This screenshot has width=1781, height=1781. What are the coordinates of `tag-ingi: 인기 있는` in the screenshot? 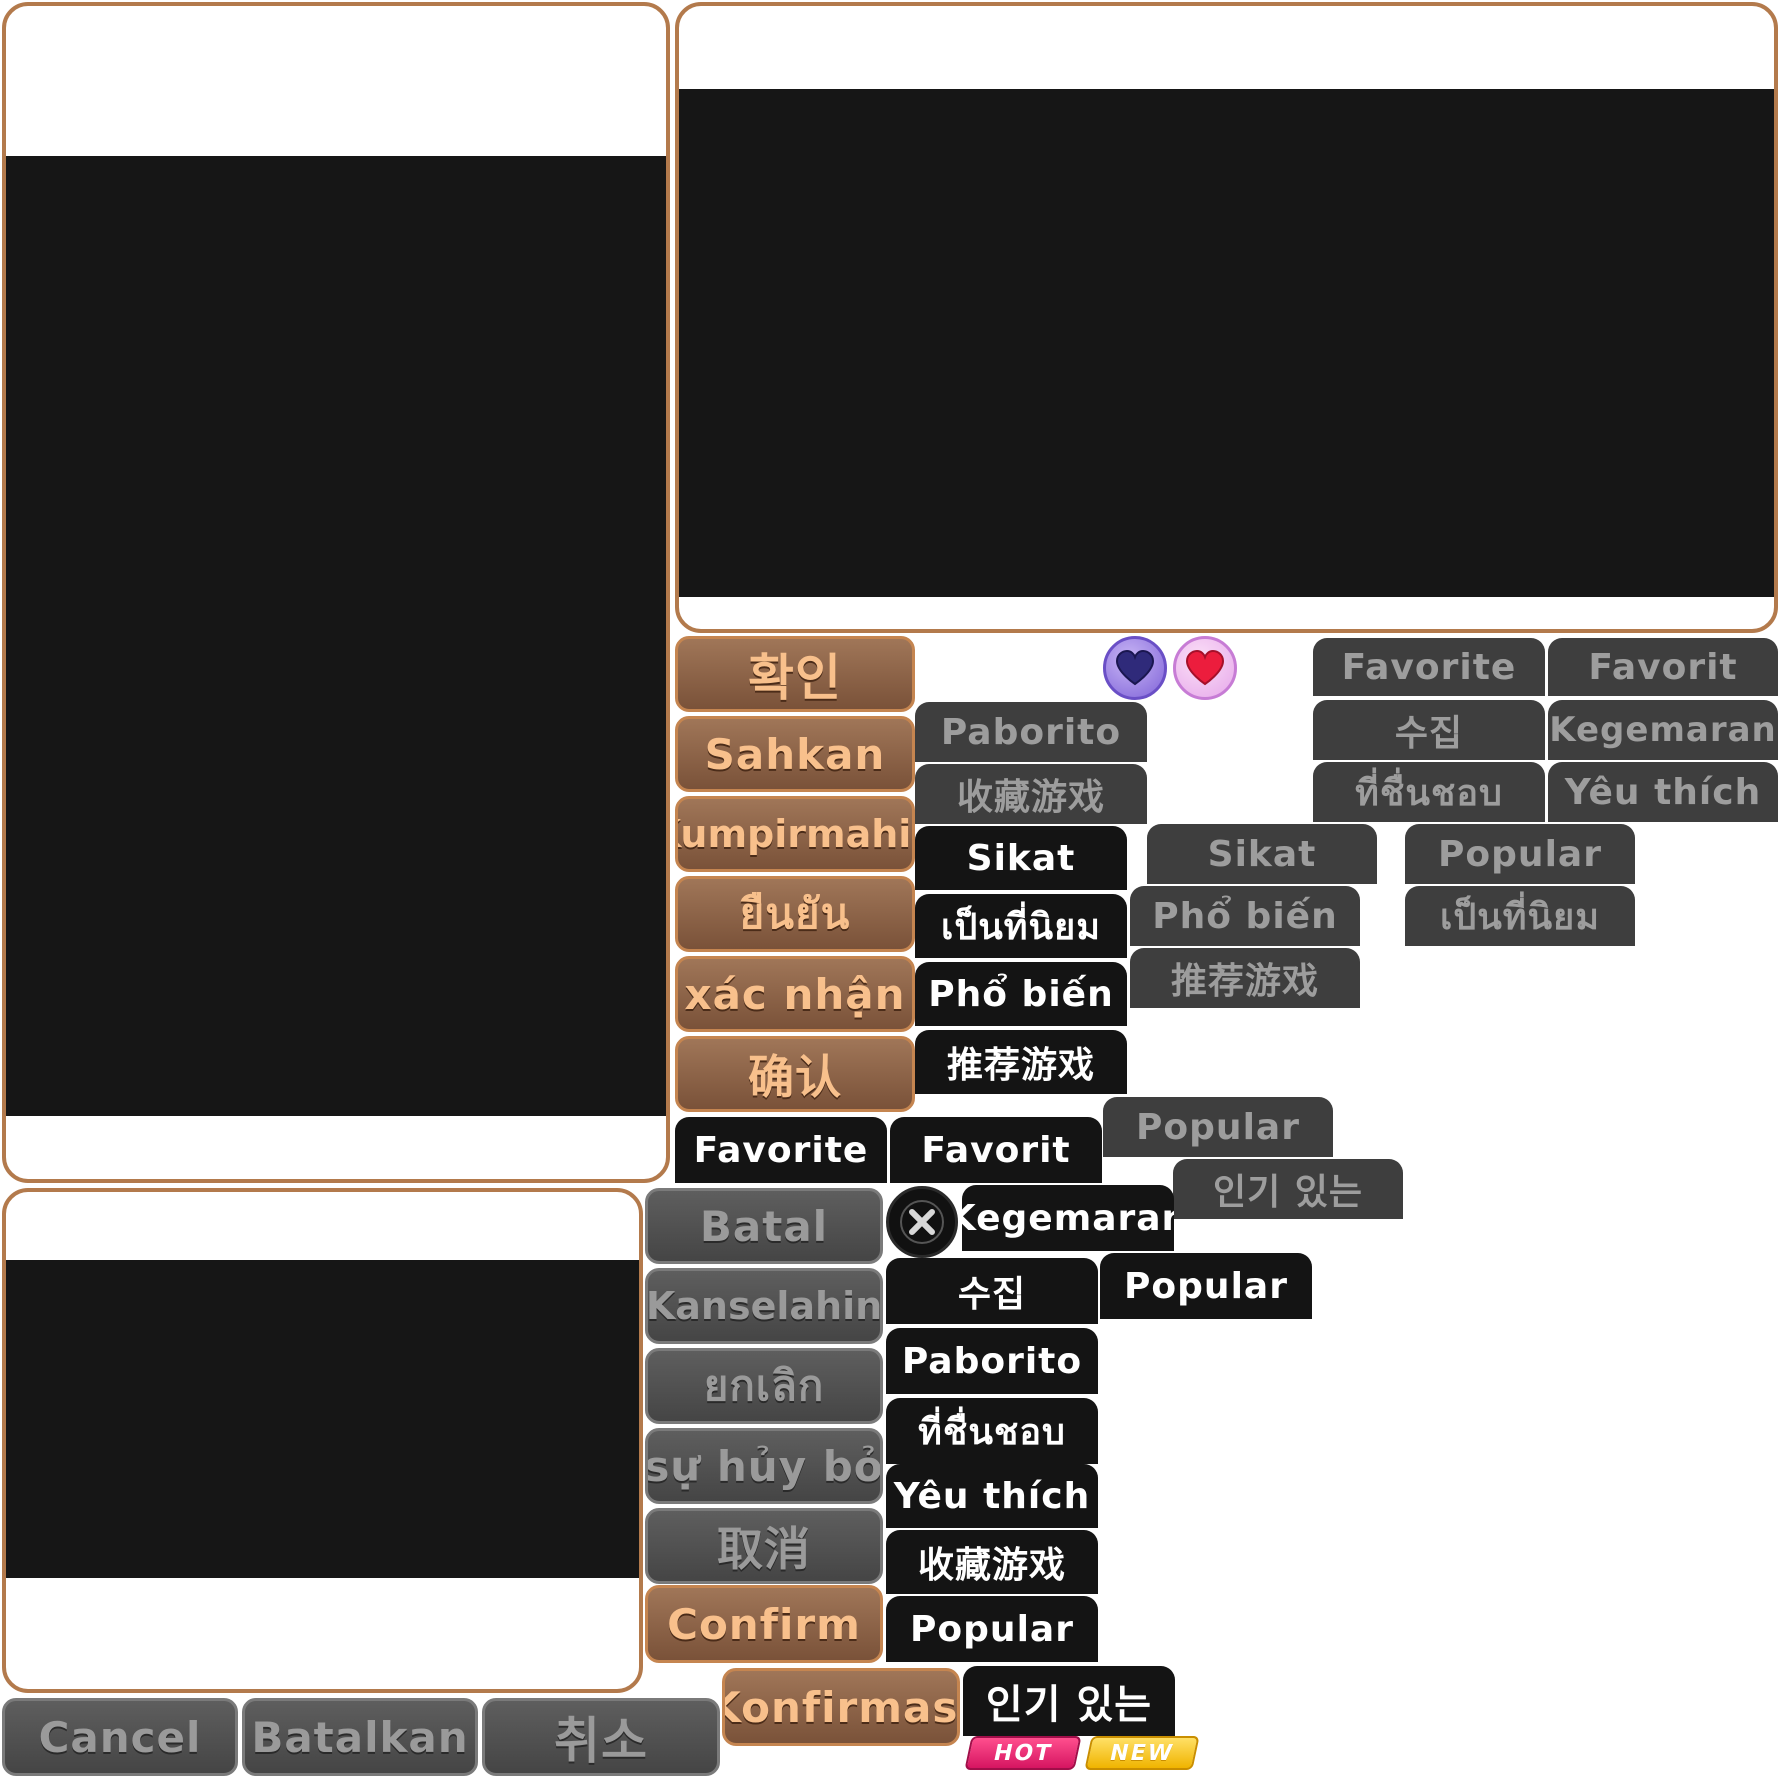 It's located at (1069, 1701).